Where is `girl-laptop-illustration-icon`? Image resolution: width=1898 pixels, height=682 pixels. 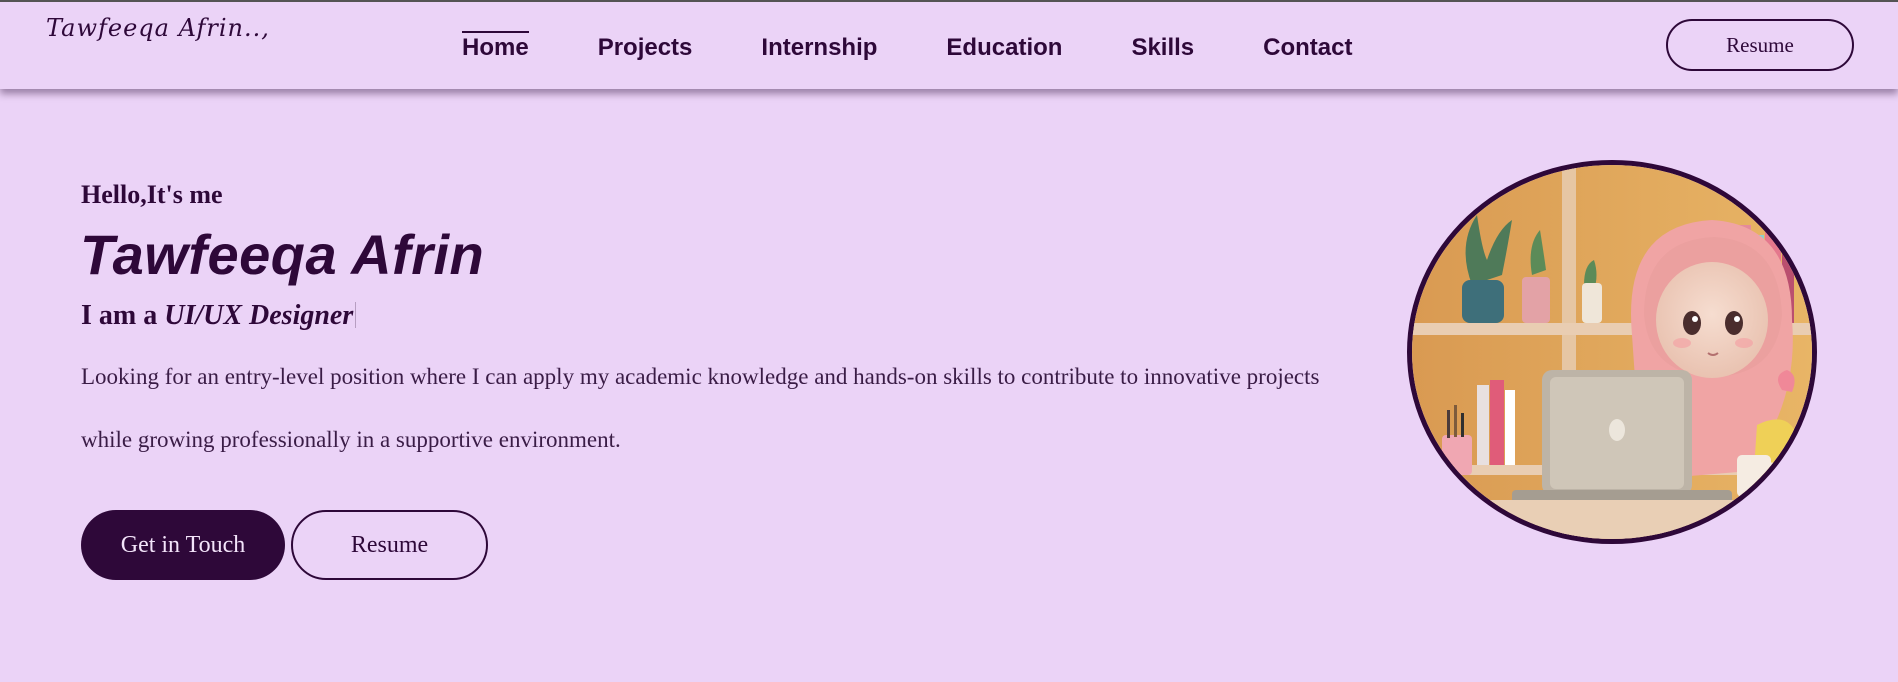
girl-laptop-illustration-icon is located at coordinates (1612, 352).